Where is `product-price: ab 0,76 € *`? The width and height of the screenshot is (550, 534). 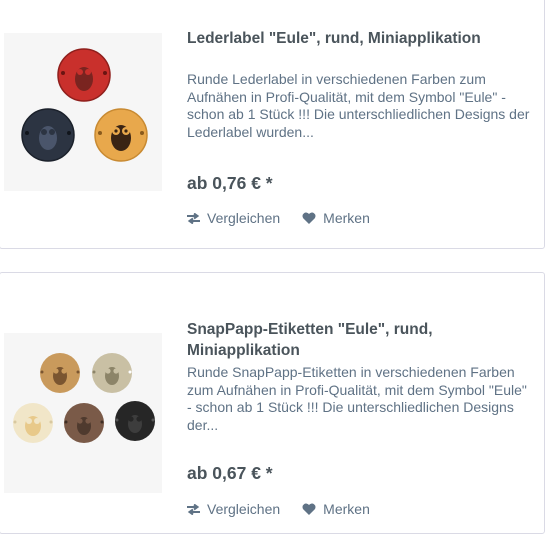
product-price: ab 0,76 € * is located at coordinates (230, 183).